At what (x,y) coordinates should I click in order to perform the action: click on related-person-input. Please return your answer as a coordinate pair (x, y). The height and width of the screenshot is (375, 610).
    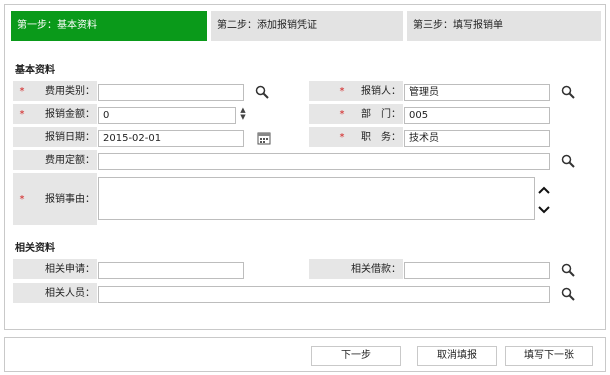
    Looking at the image, I should click on (324, 294).